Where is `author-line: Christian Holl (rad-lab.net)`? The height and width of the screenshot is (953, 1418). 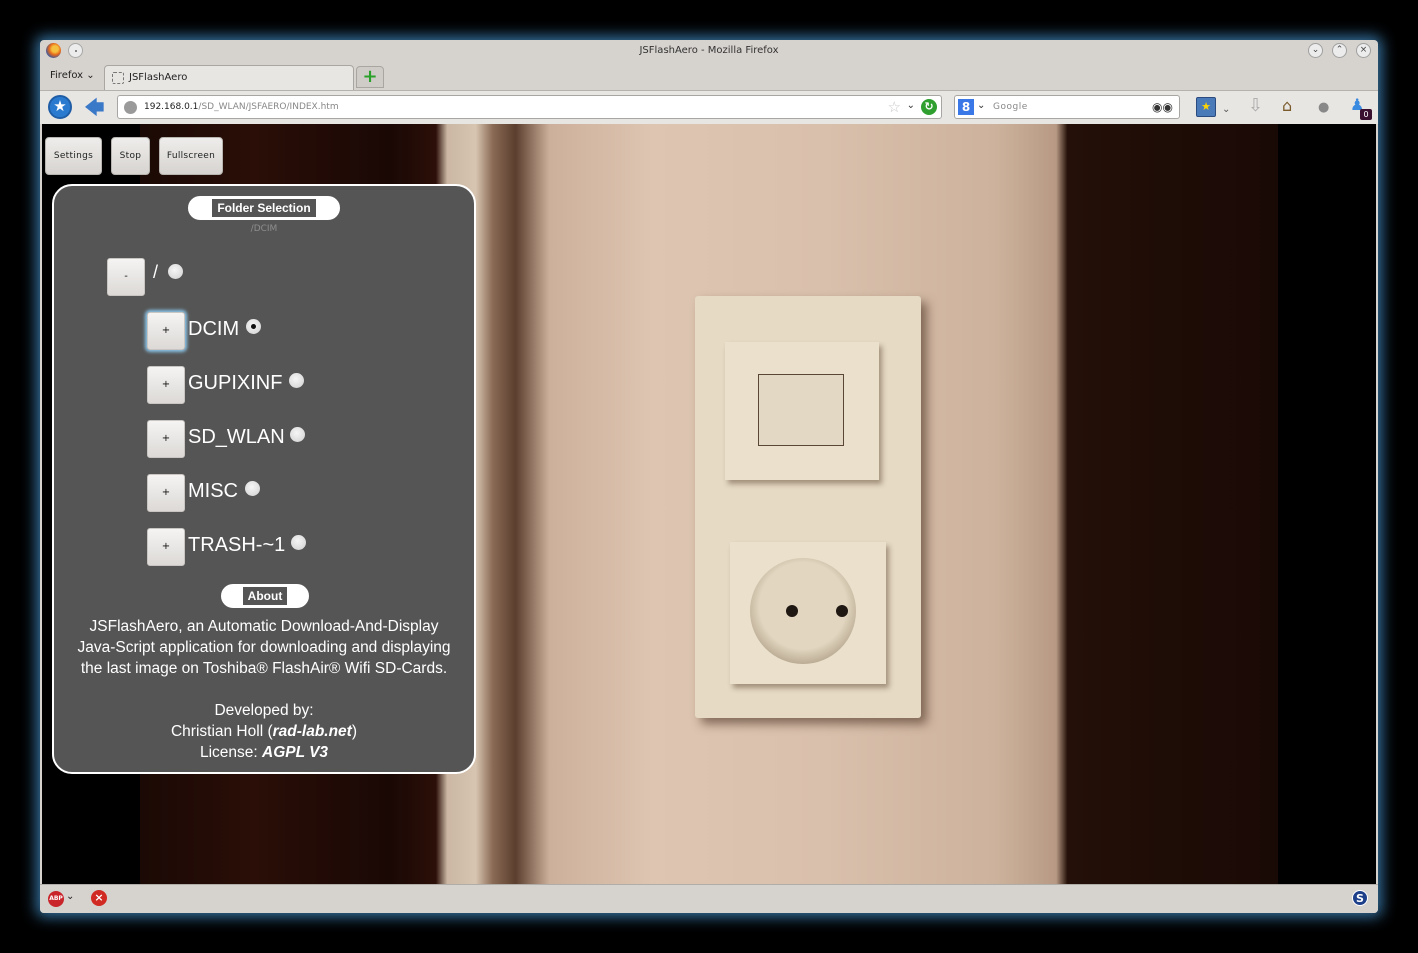
author-line: Christian Holl (rad-lab.net) is located at coordinates (264, 731).